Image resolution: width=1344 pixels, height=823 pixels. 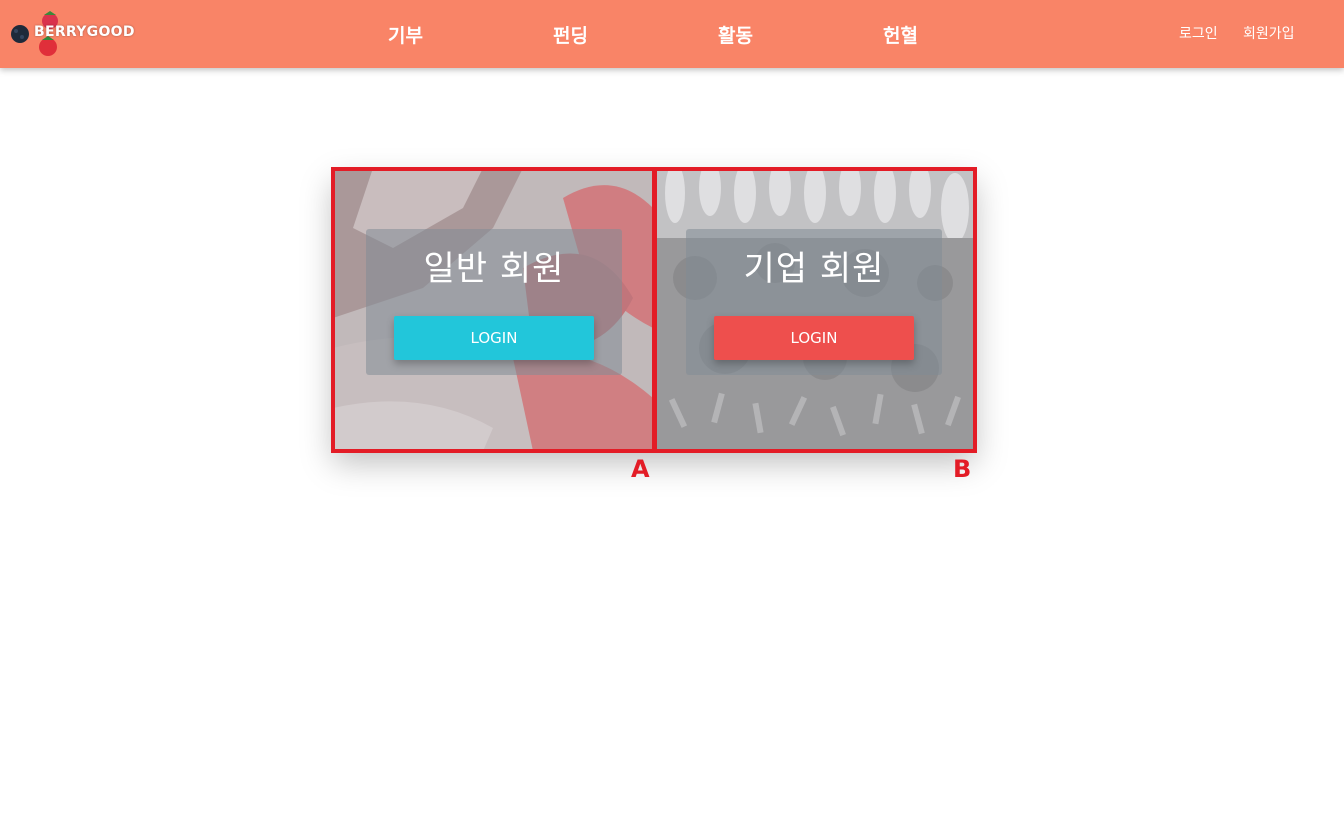 I want to click on main-menu: 기부 펀딩 활동 헌혈, so click(x=672, y=34).